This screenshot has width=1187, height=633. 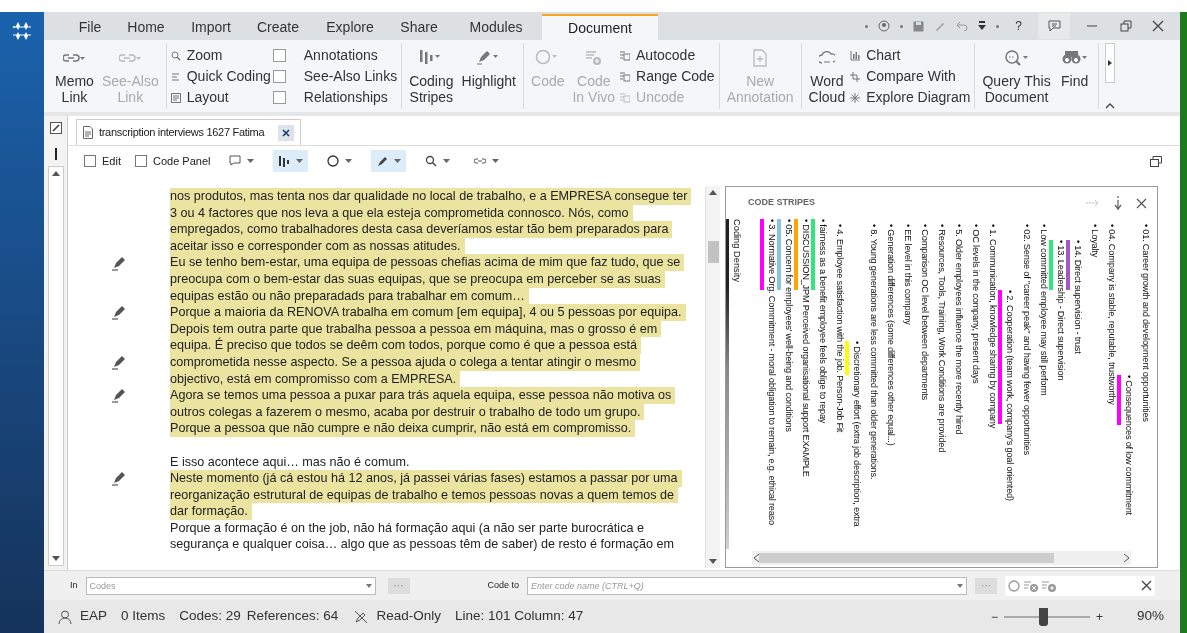 I want to click on field-label: In, so click(x=74, y=585).